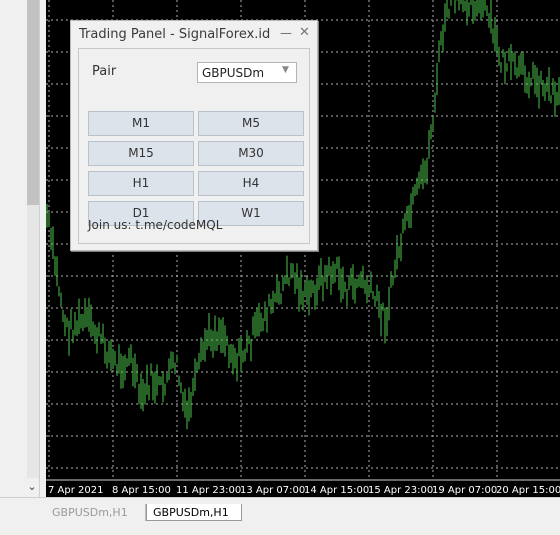  Describe the element at coordinates (286, 33) in the screenshot. I see `minimize-icon: —` at that location.